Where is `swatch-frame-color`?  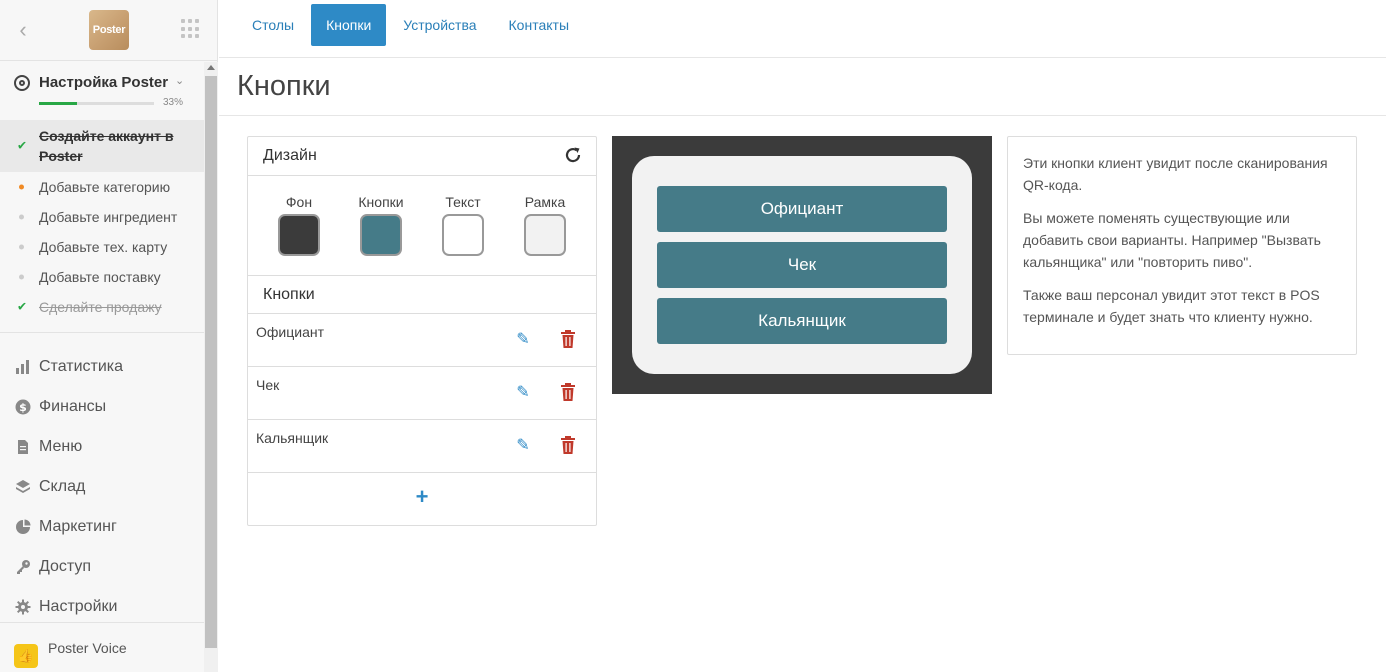
swatch-frame-color is located at coordinates (545, 235).